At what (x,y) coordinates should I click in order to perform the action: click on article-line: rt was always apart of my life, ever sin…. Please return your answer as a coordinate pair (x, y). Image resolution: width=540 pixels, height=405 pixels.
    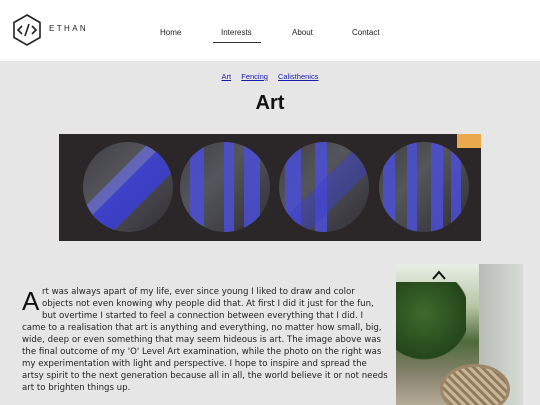
    Looking at the image, I should click on (198, 292).